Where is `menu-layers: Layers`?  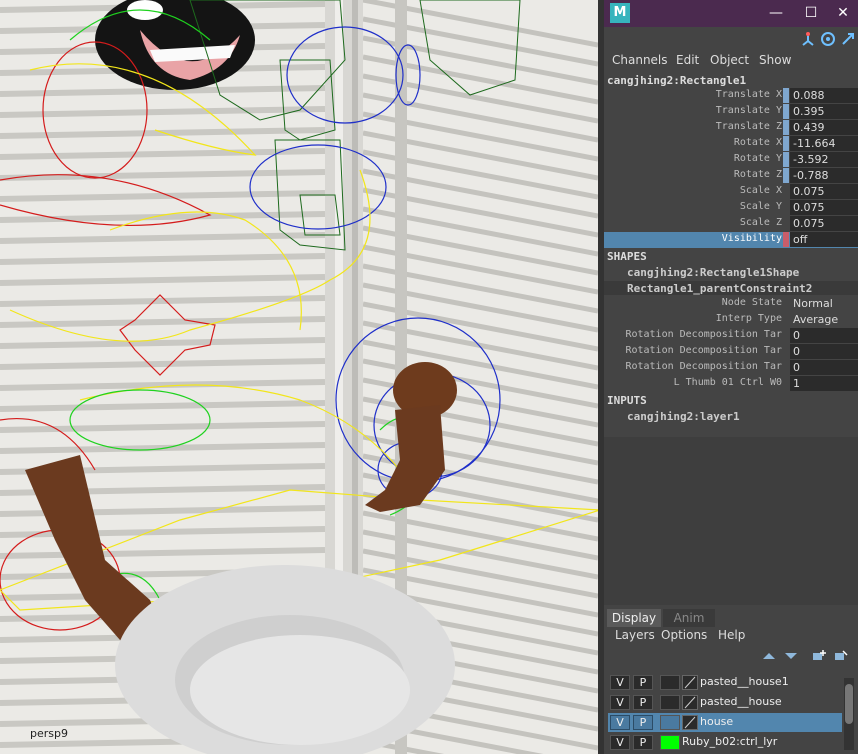
menu-layers: Layers is located at coordinates (635, 635).